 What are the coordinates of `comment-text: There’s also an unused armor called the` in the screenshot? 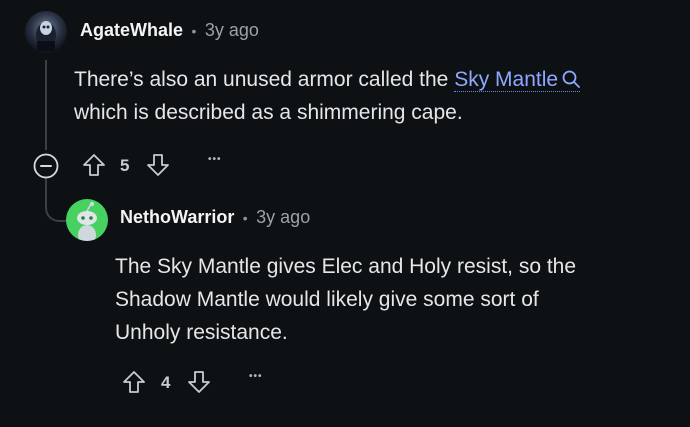 It's located at (261, 79).